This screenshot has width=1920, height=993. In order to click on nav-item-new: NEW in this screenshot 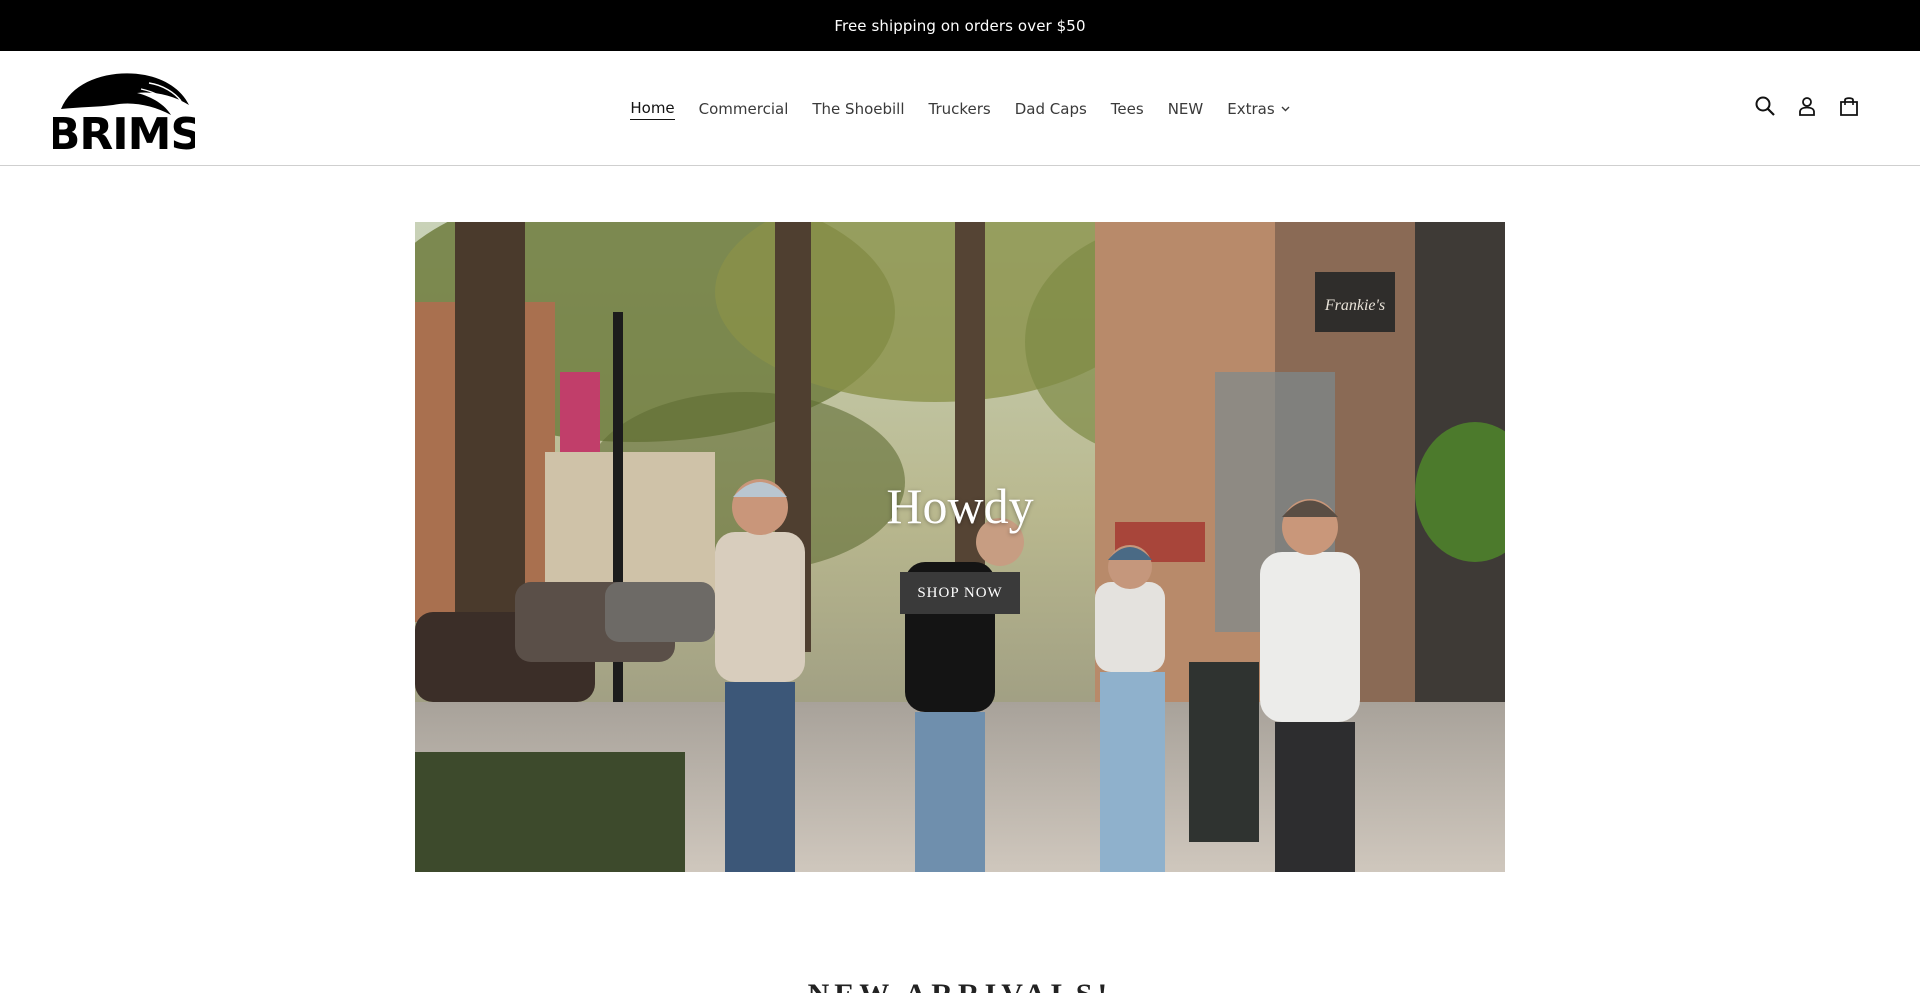, I will do `click(1186, 109)`.